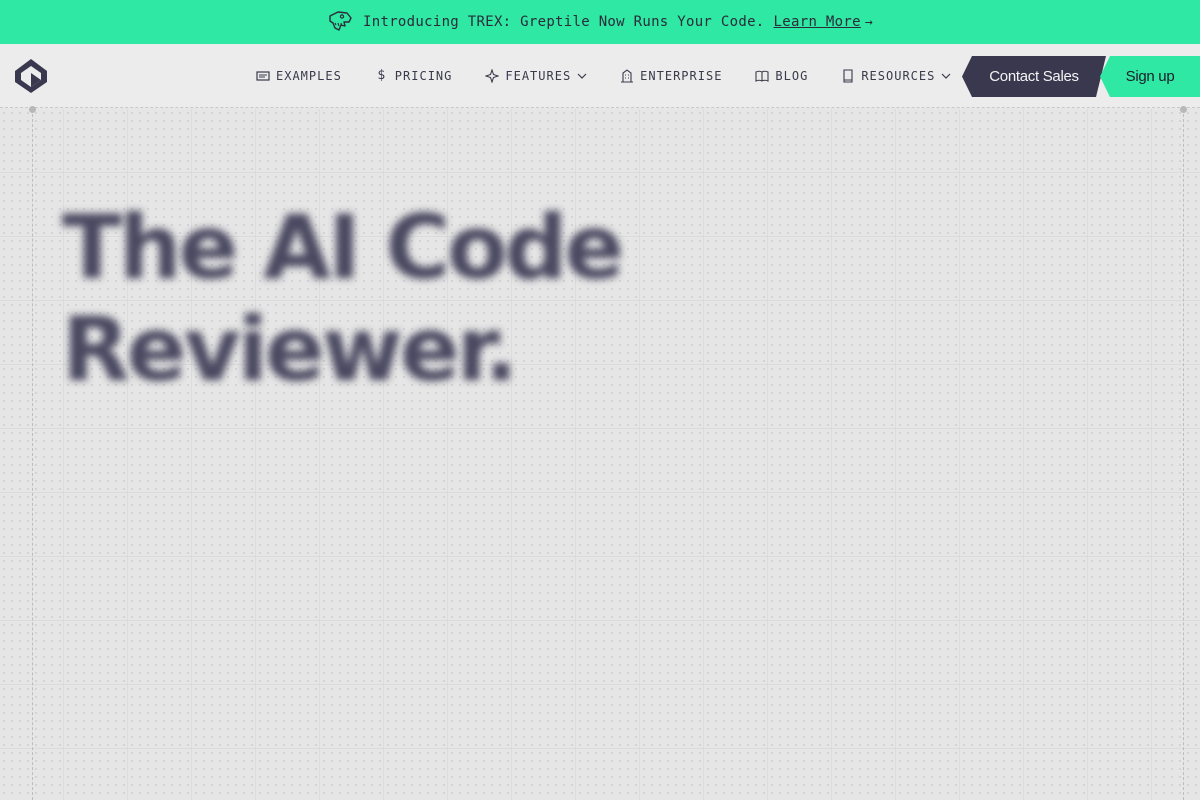 This screenshot has width=1200, height=800. Describe the element at coordinates (1183, 454) in the screenshot. I see `frame-line-right` at that location.